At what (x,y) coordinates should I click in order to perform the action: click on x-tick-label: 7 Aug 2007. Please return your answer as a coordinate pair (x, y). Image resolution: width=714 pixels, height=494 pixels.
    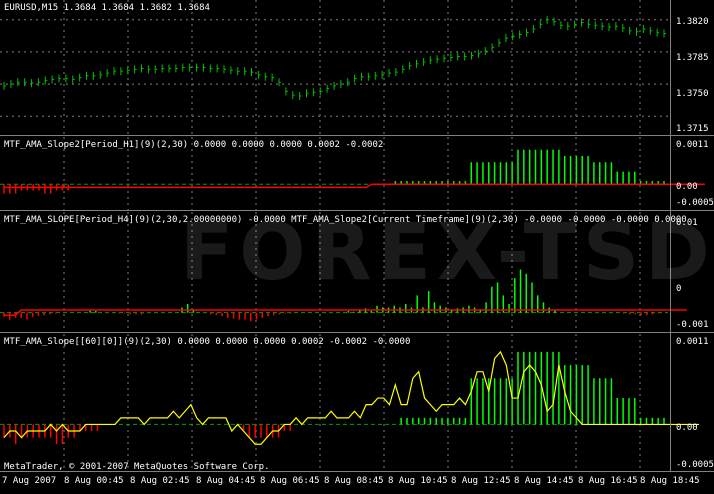
    Looking at the image, I should click on (29, 481).